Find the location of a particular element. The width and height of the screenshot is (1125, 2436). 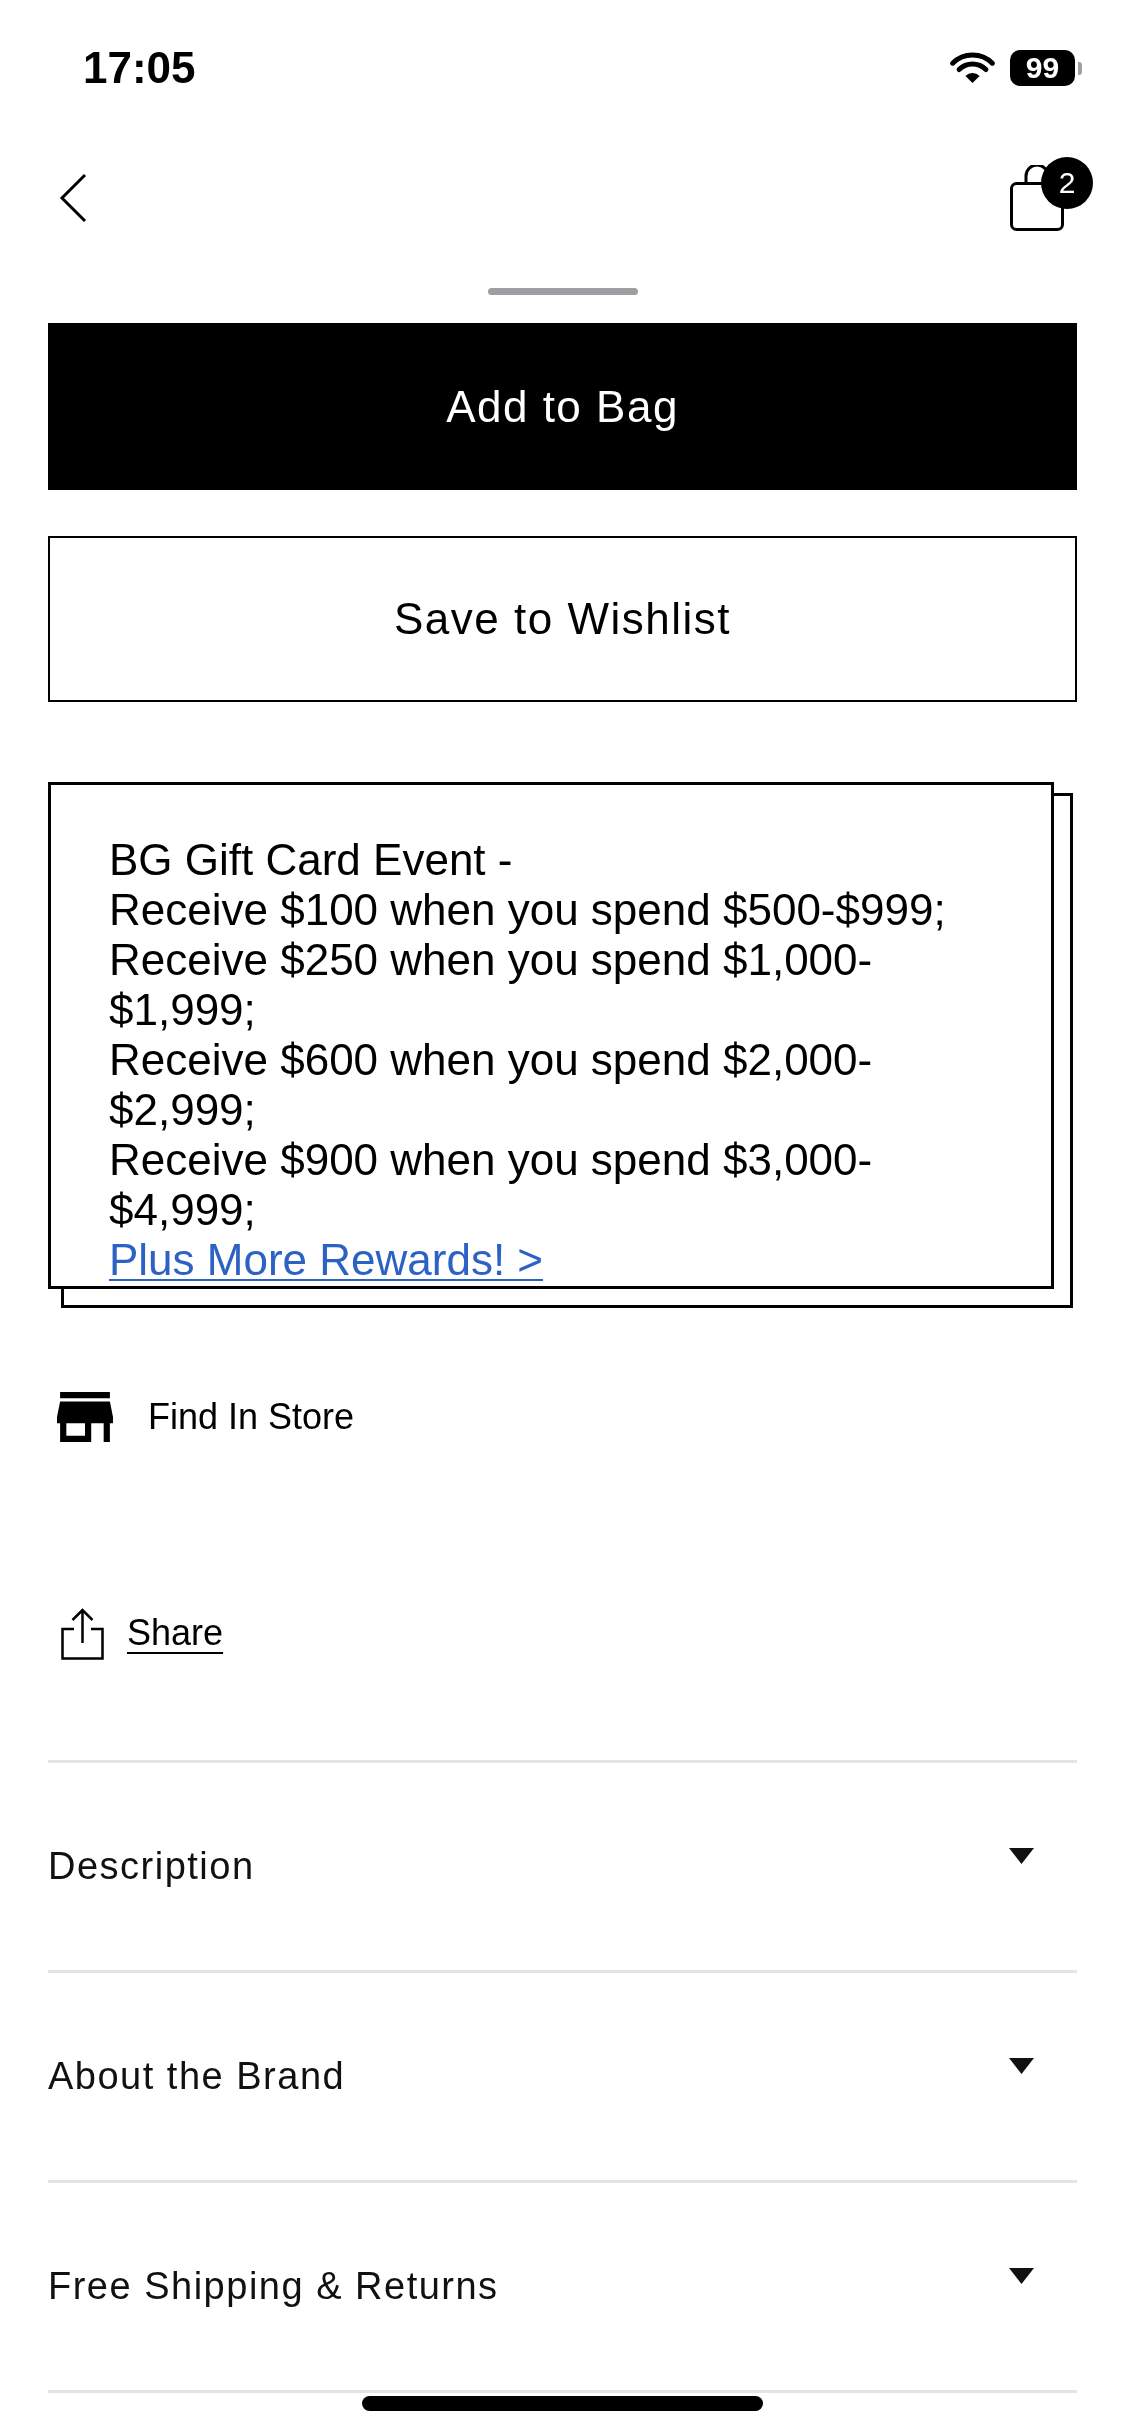

accordion-header: About the Brand is located at coordinates (562, 2076).